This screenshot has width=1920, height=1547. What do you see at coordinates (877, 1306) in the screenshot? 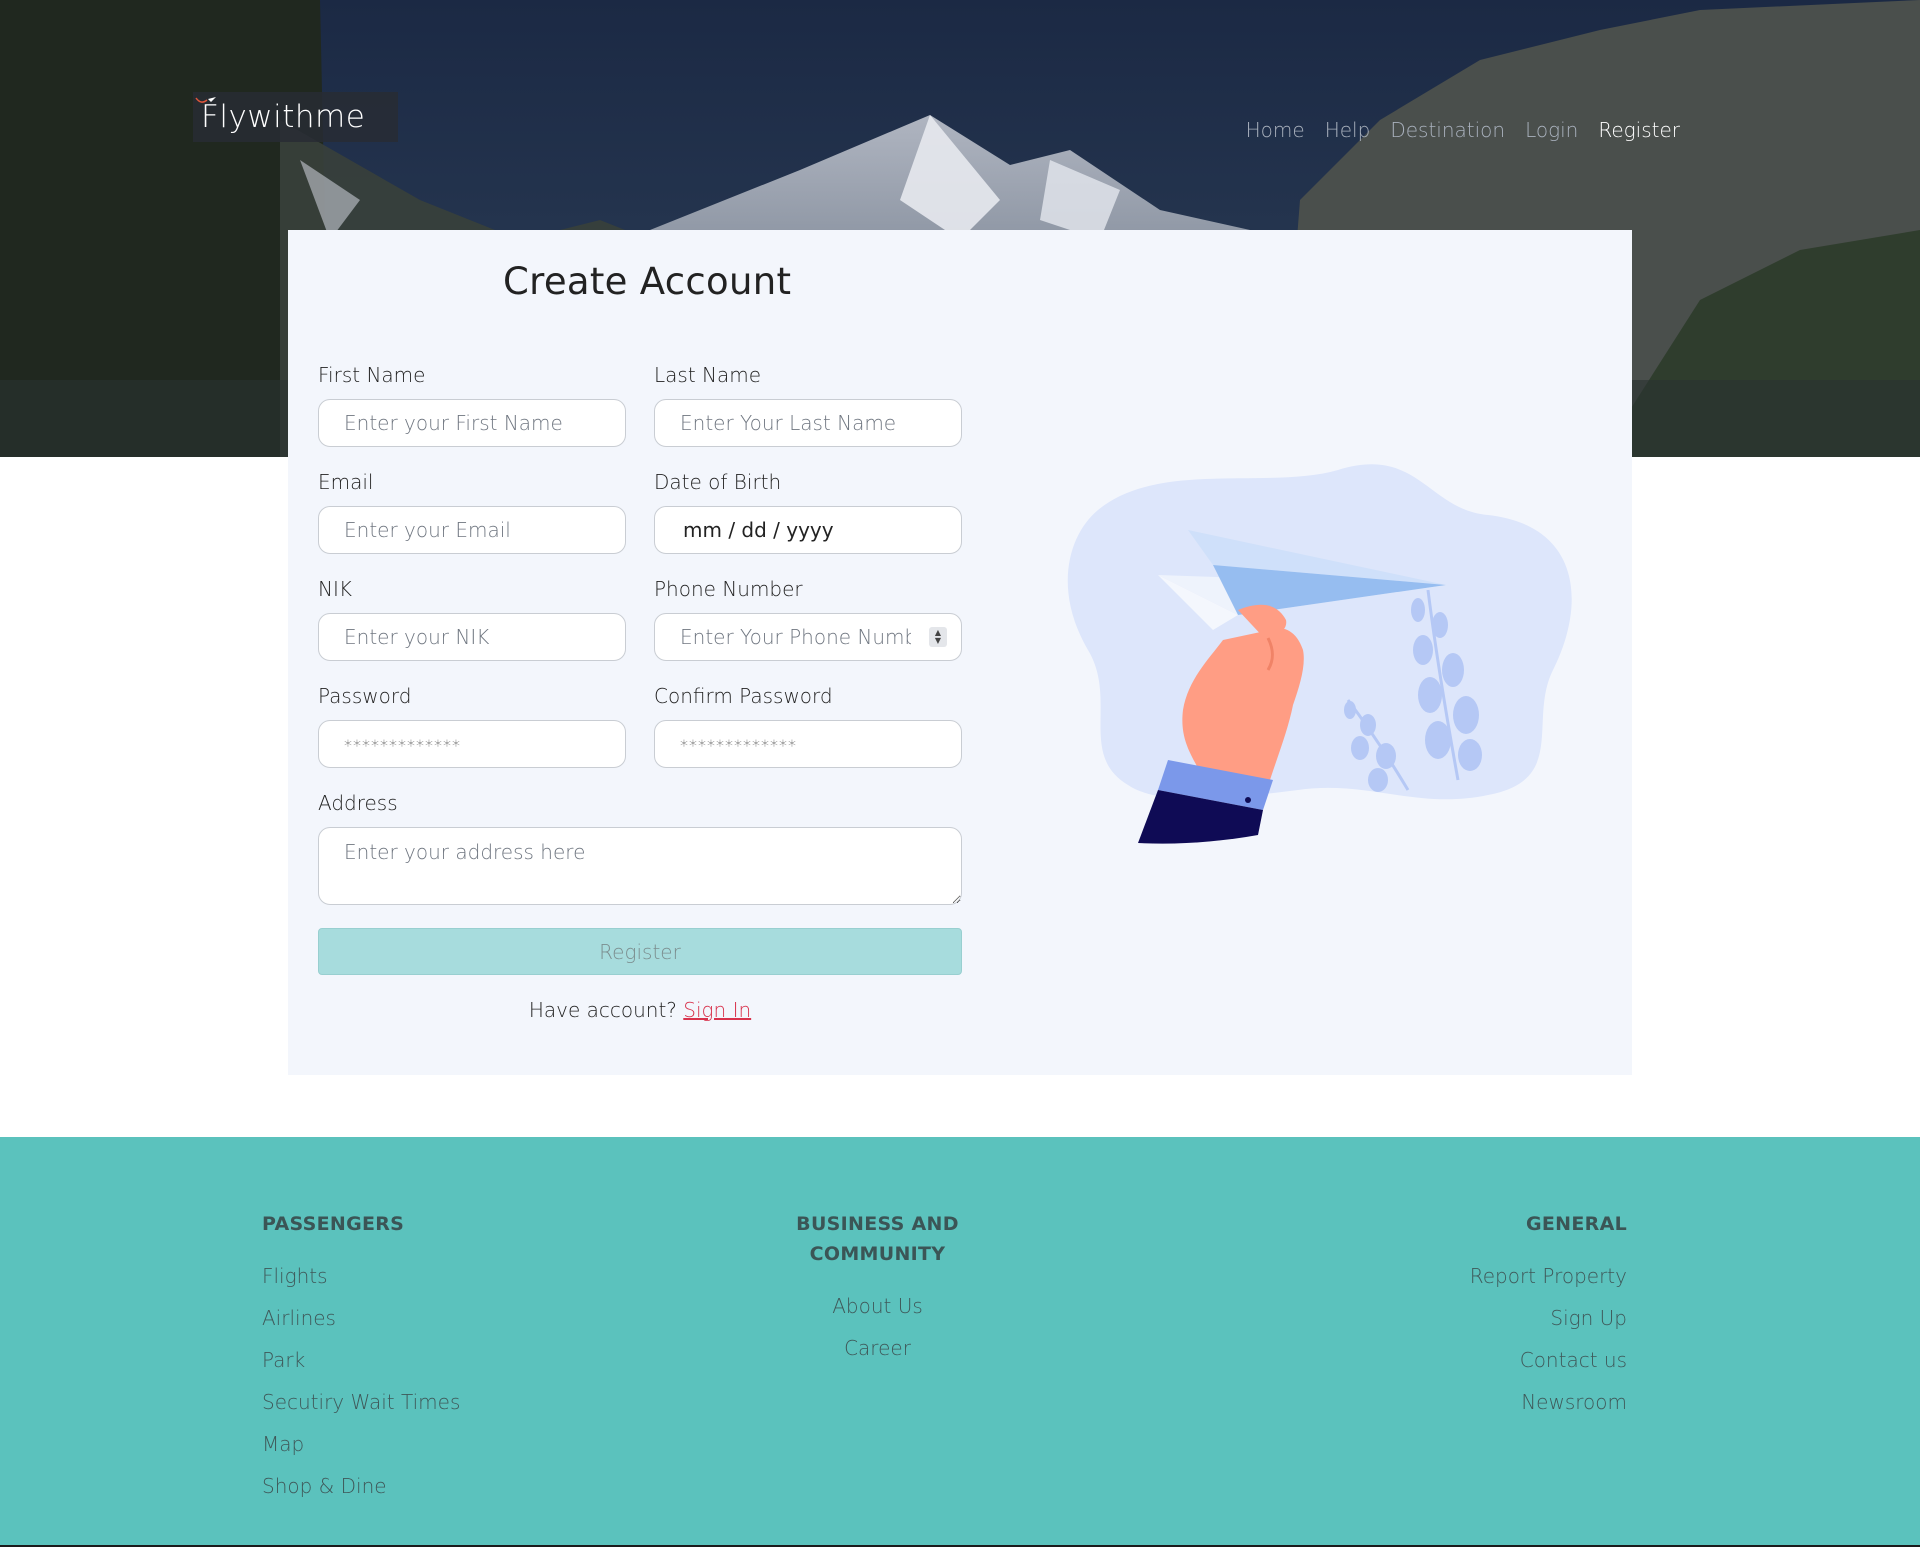
I see `footer-link-about-us: About Us` at bounding box center [877, 1306].